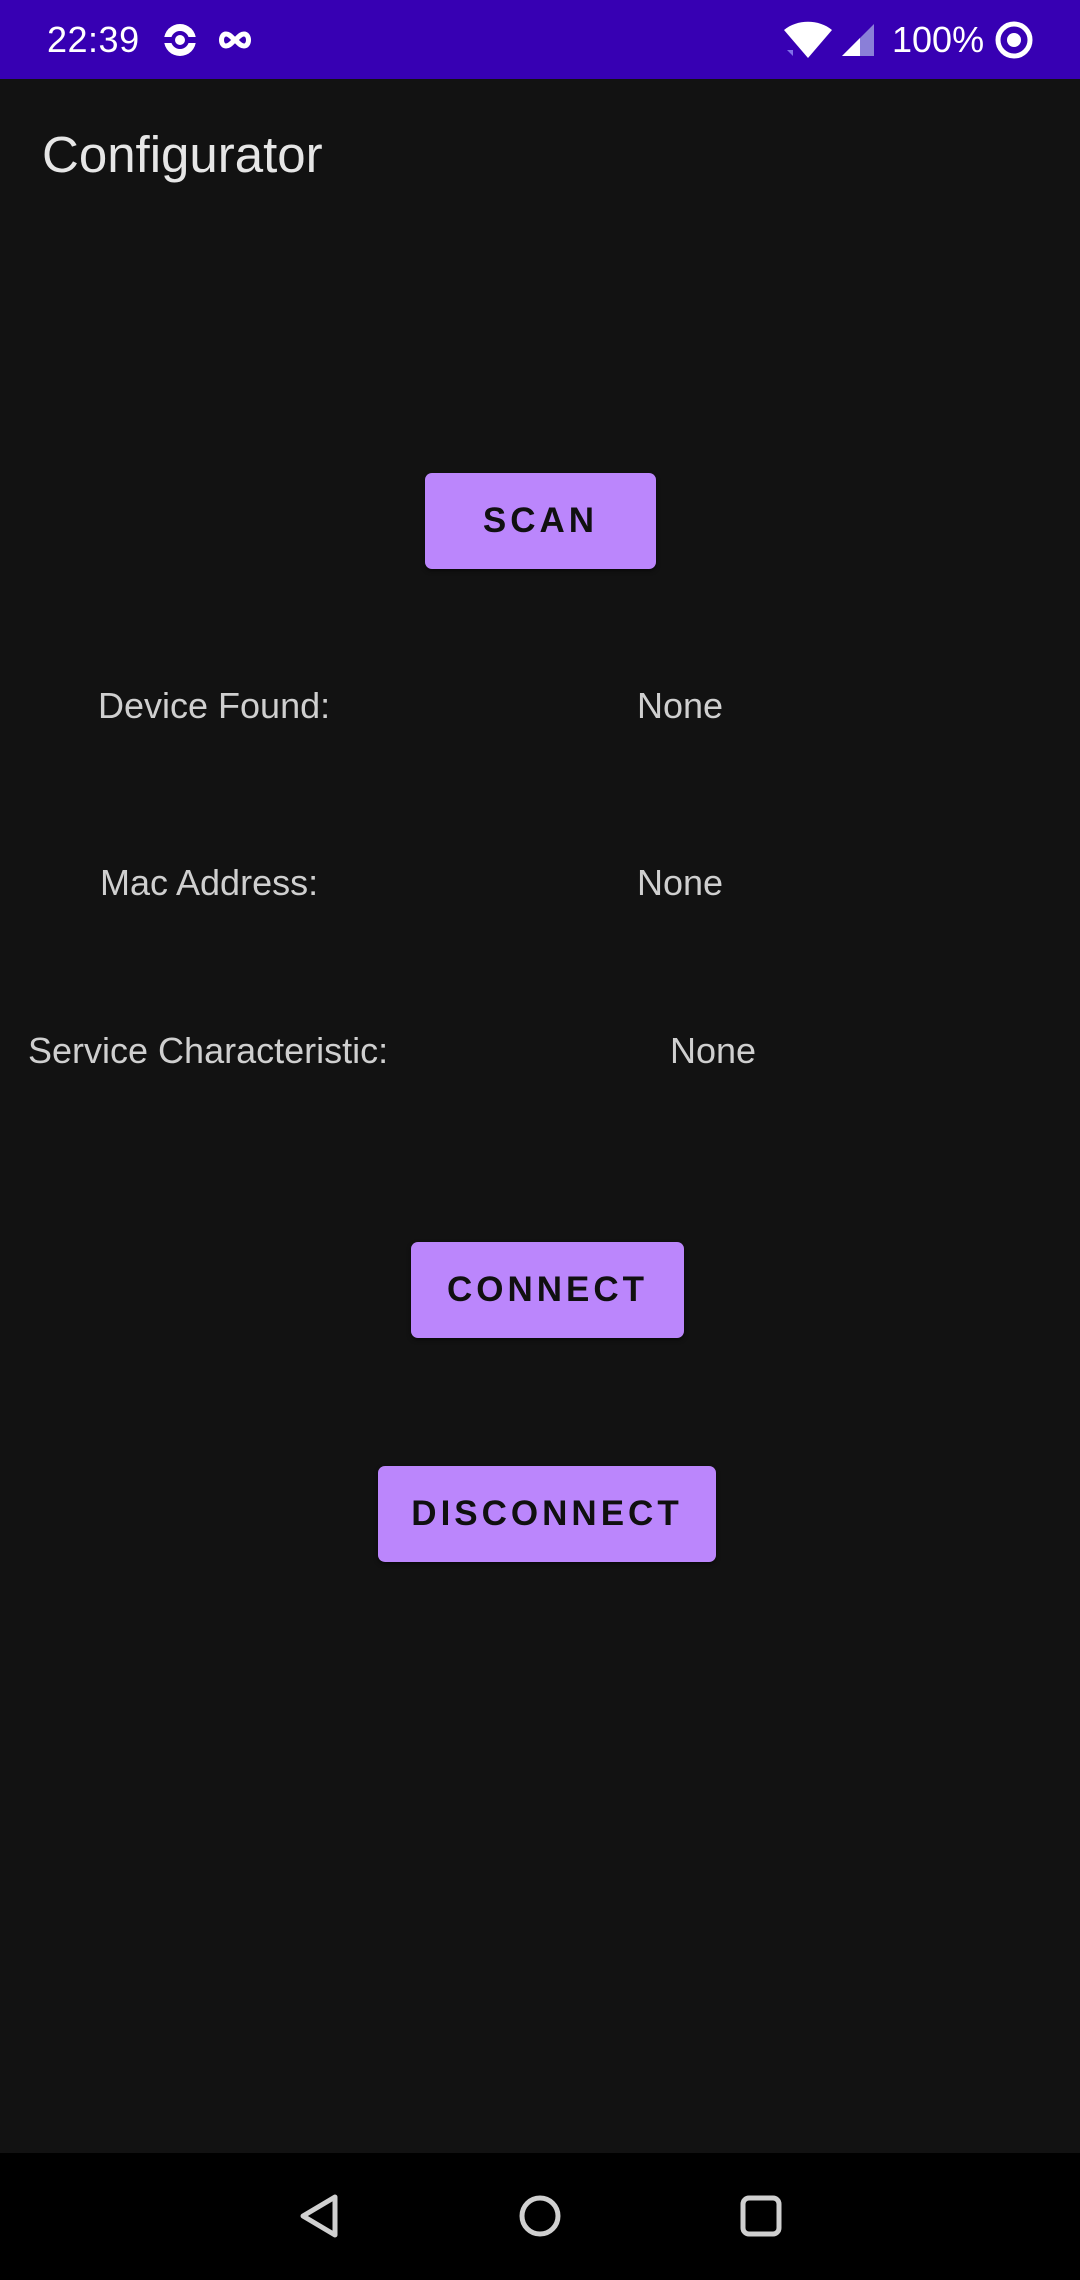  What do you see at coordinates (182, 154) in the screenshot?
I see `app-title: Configurator` at bounding box center [182, 154].